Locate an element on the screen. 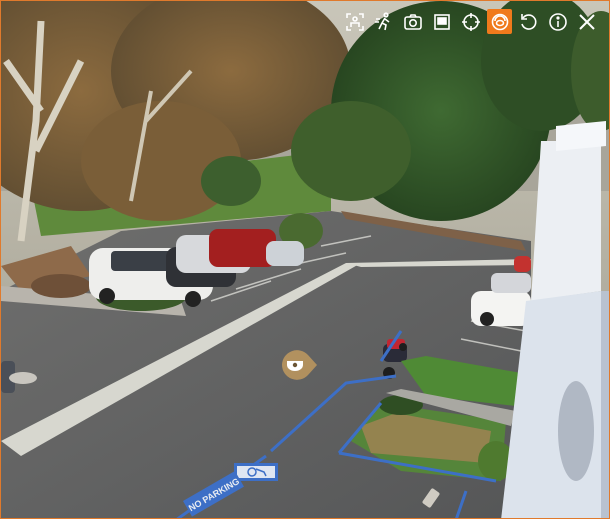 The height and width of the screenshot is (519, 610). window-mode-icon is located at coordinates (441, 21).